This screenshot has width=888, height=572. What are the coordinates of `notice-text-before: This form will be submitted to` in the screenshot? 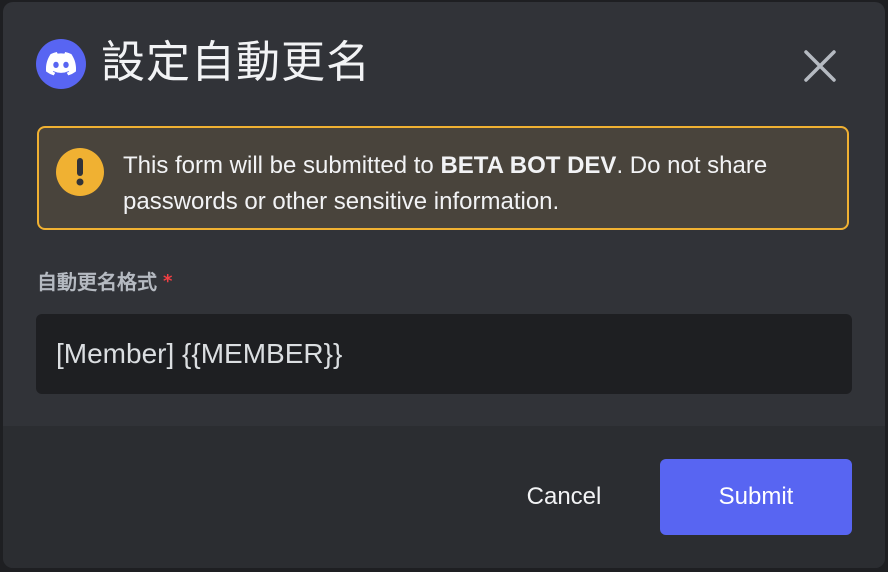 It's located at (282, 165).